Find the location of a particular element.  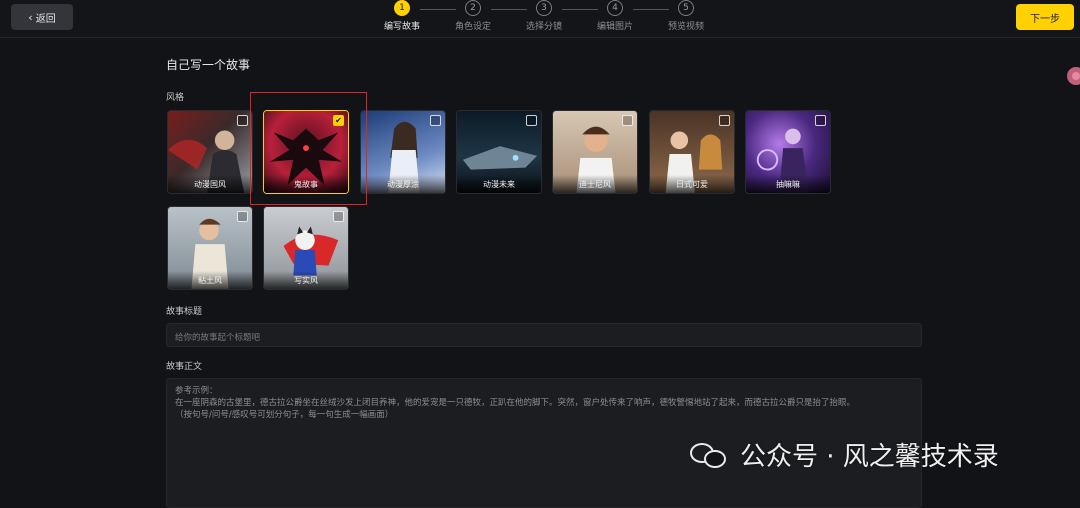

step-label: 编辑图片 is located at coordinates (614, 27).